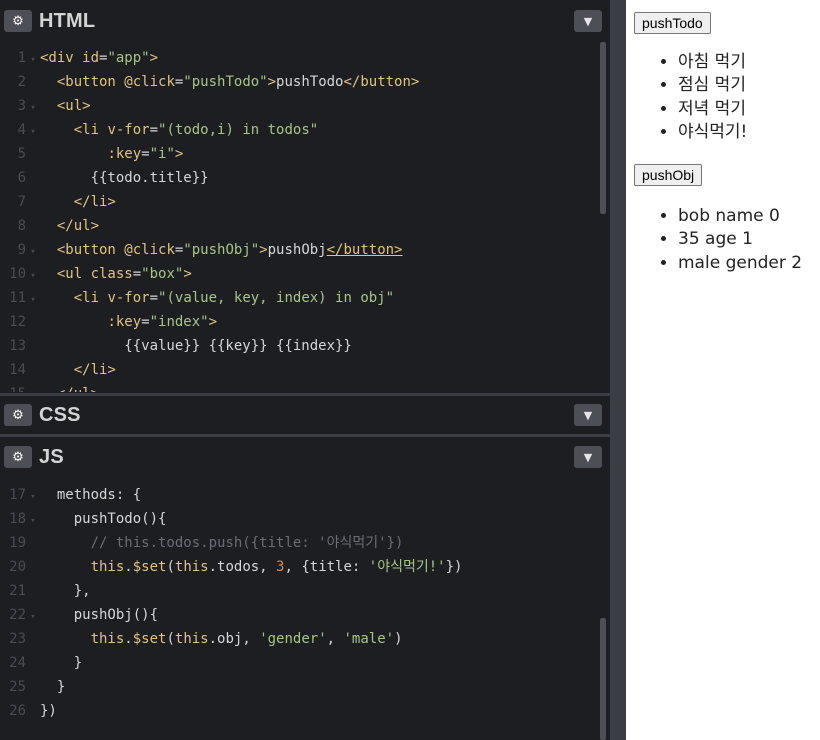 The width and height of the screenshot is (820, 740). Describe the element at coordinates (305, 457) in the screenshot. I see `js-panel-header: ⚙ JS ▼` at that location.